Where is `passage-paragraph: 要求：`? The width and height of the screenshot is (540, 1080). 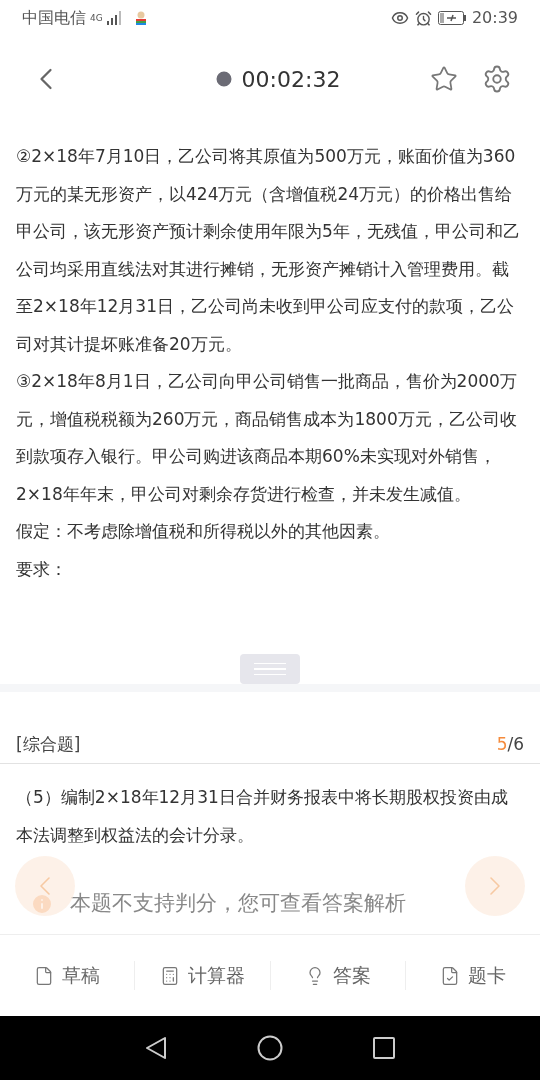 passage-paragraph: 要求： is located at coordinates (42, 569).